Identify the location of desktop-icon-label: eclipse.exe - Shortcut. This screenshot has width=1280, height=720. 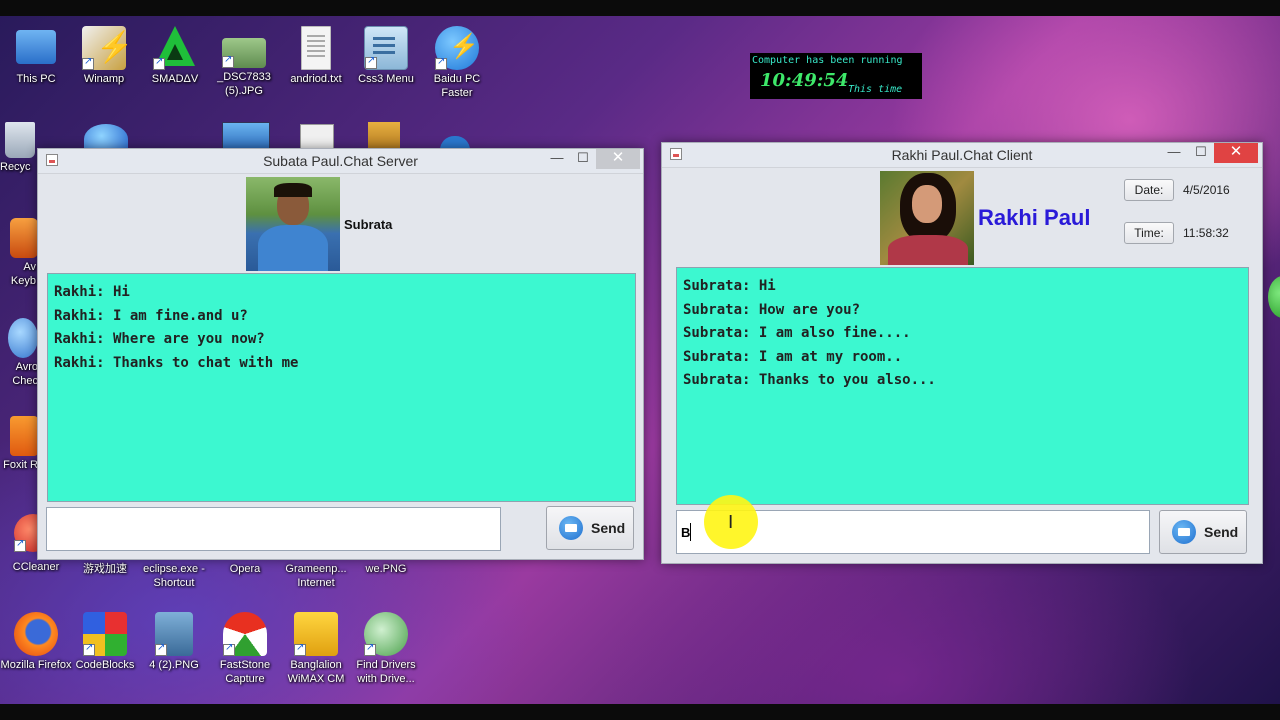
(174, 576).